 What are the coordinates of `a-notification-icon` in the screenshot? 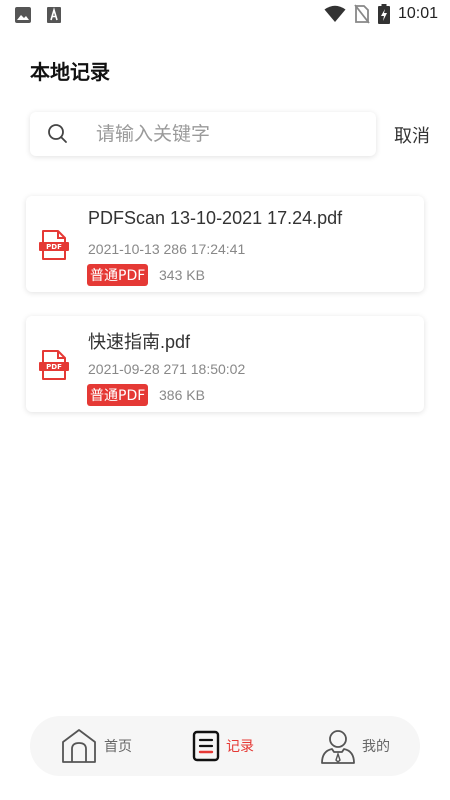 It's located at (54, 15).